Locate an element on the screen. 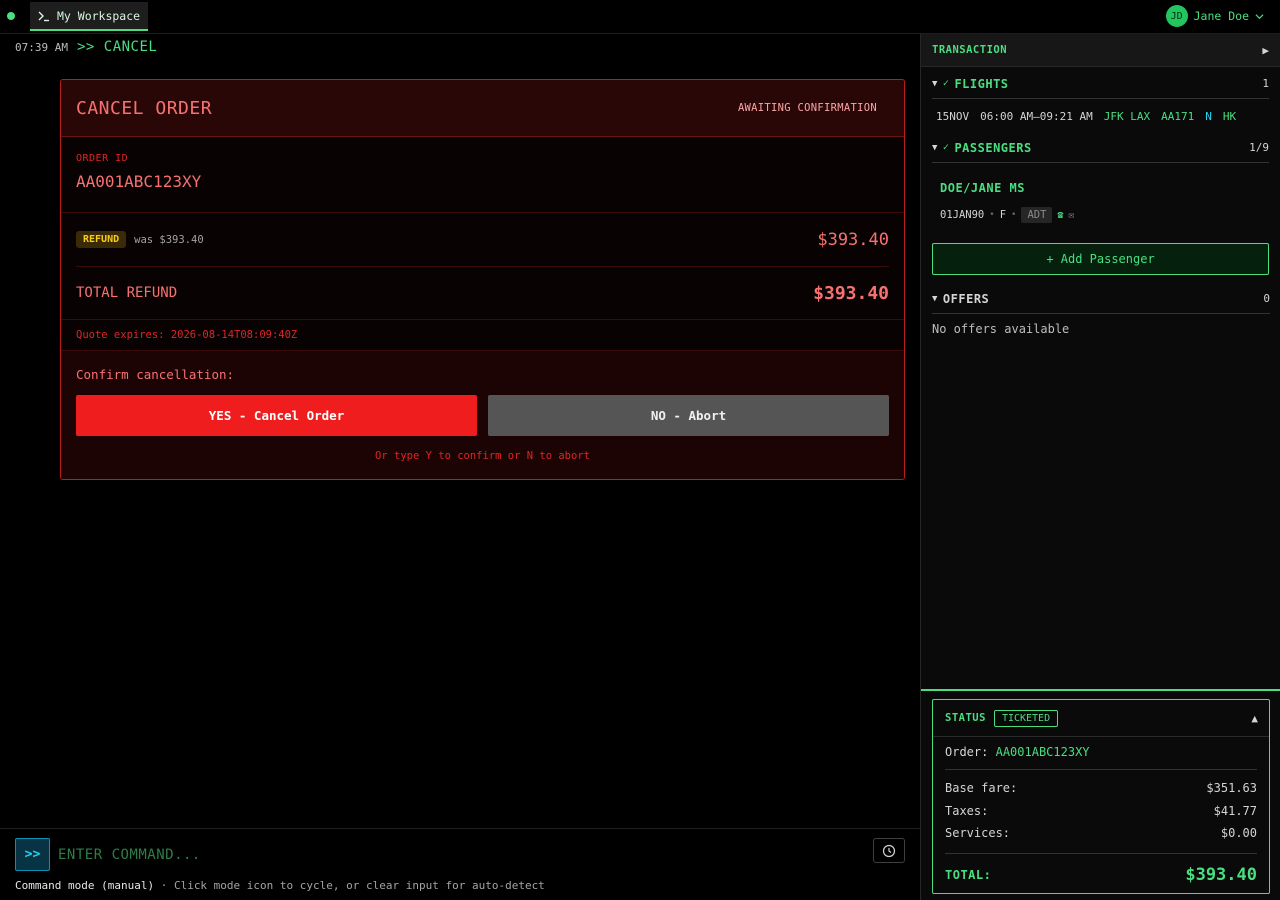  flight-status: HK is located at coordinates (1229, 116).